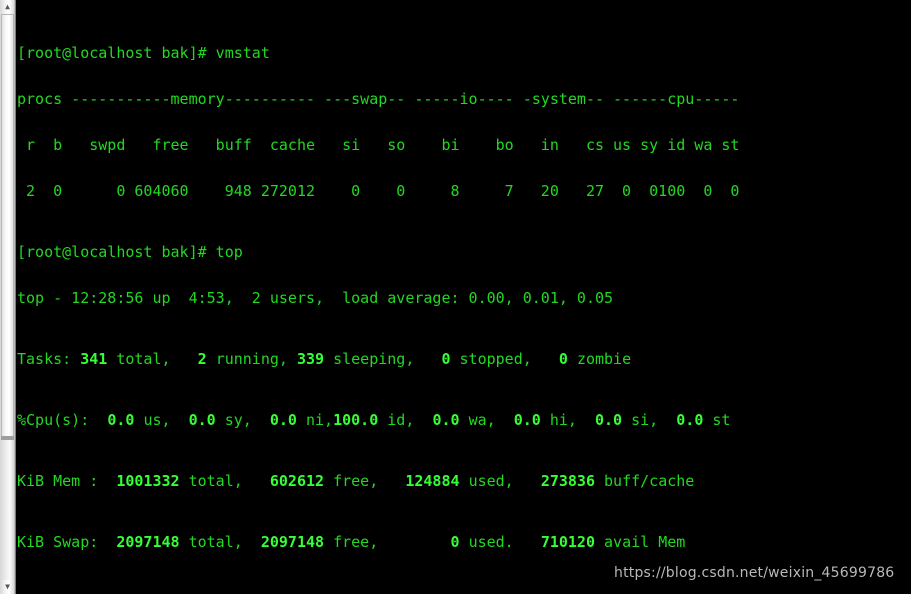 This screenshot has width=911, height=594. I want to click on cpu-st-label: st, so click(721, 420).